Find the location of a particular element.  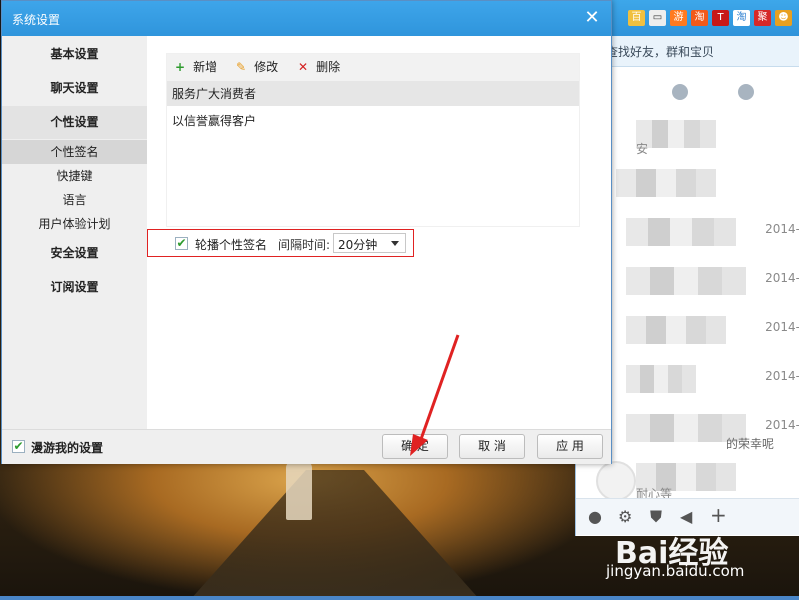

wallpaper-person is located at coordinates (299, 490).